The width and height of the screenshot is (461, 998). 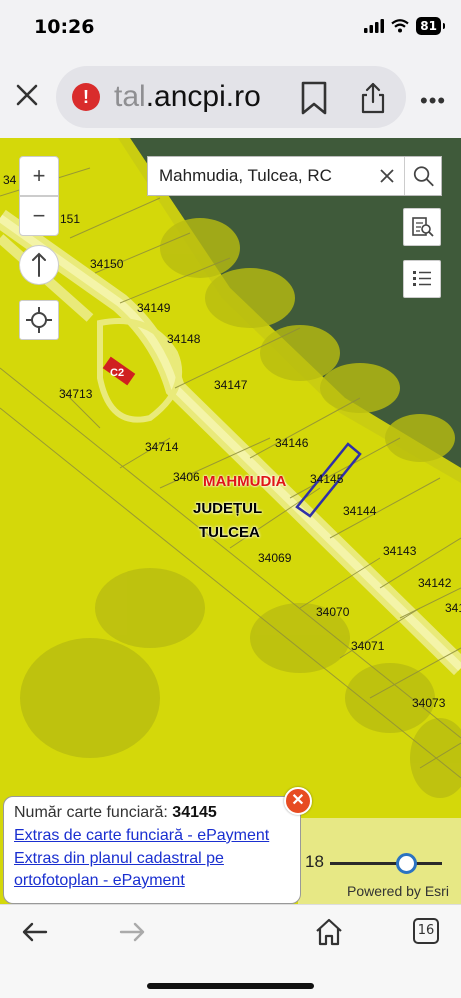 I want to click on popup-title: Număr carte funciară: 34145, so click(x=152, y=813).